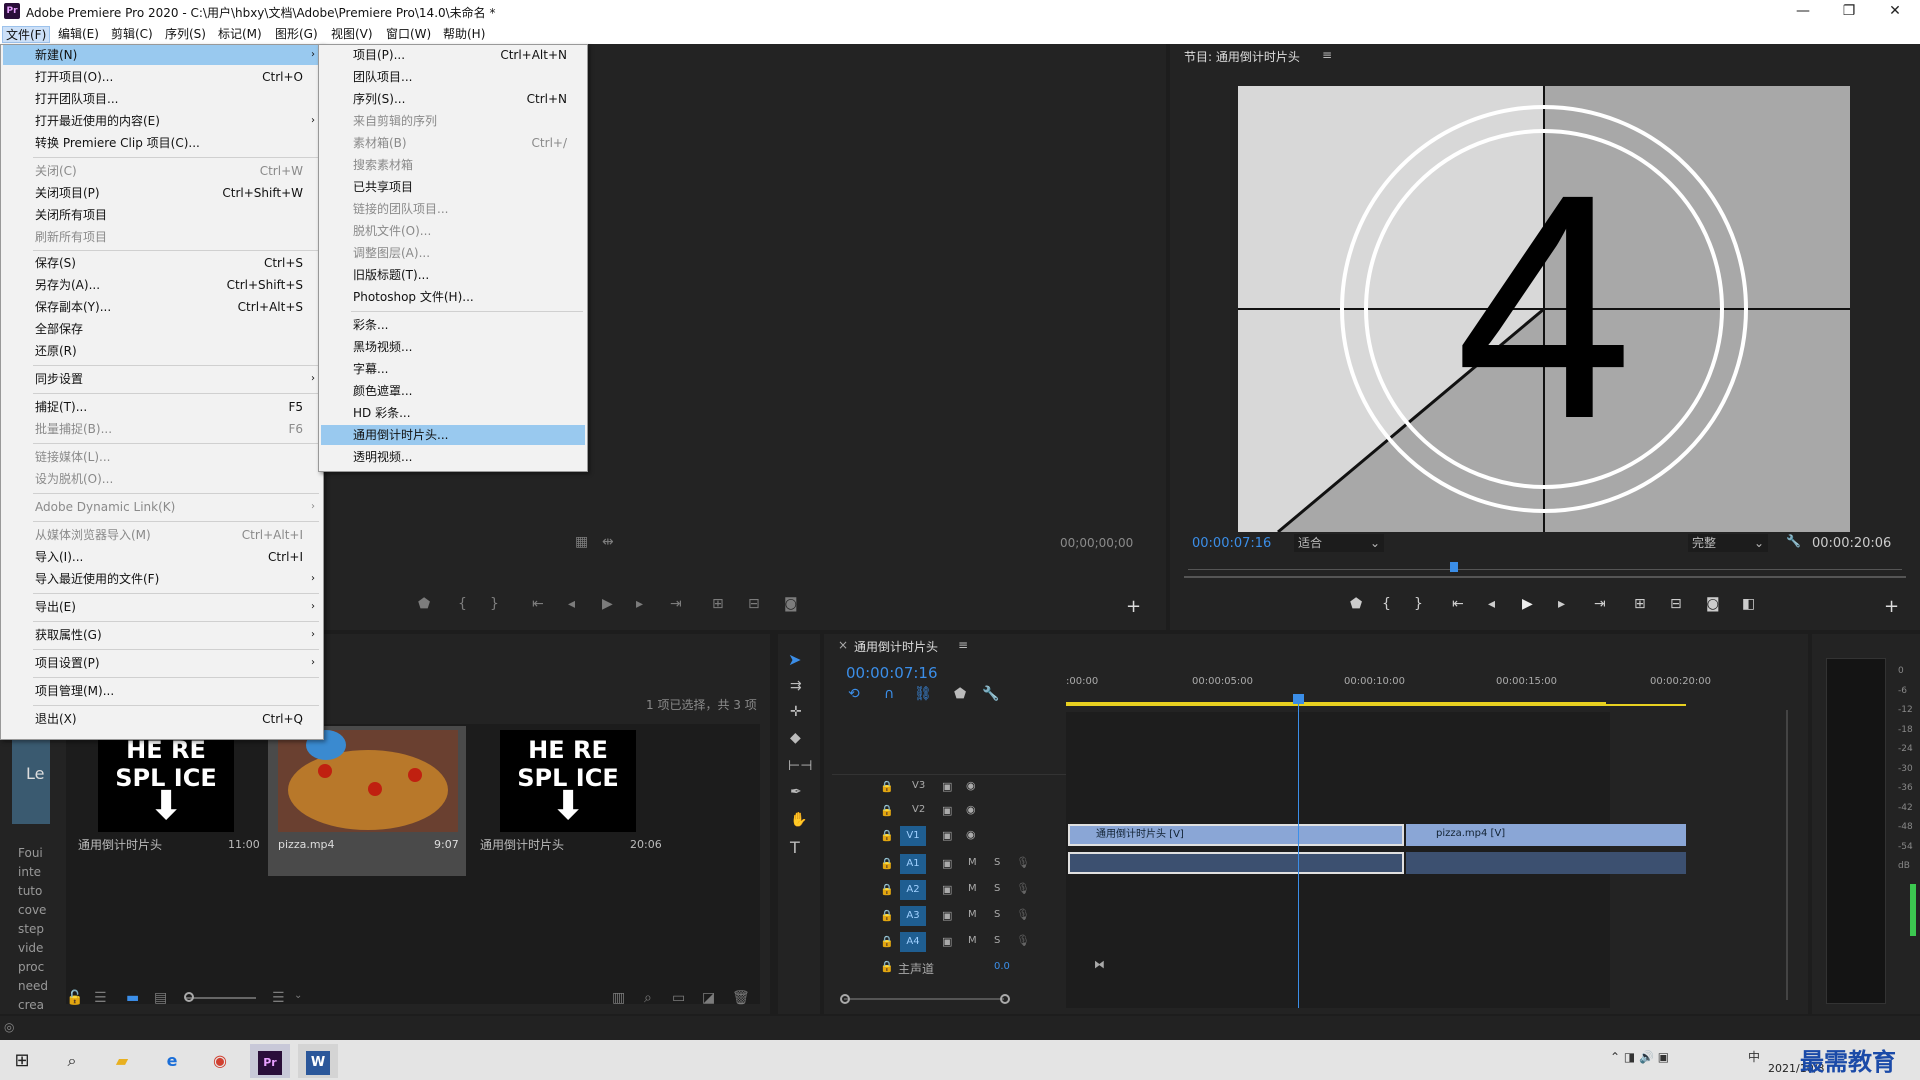  Describe the element at coordinates (298, 995) in the screenshot. I see `chevron-down-icon: ⌄` at that location.